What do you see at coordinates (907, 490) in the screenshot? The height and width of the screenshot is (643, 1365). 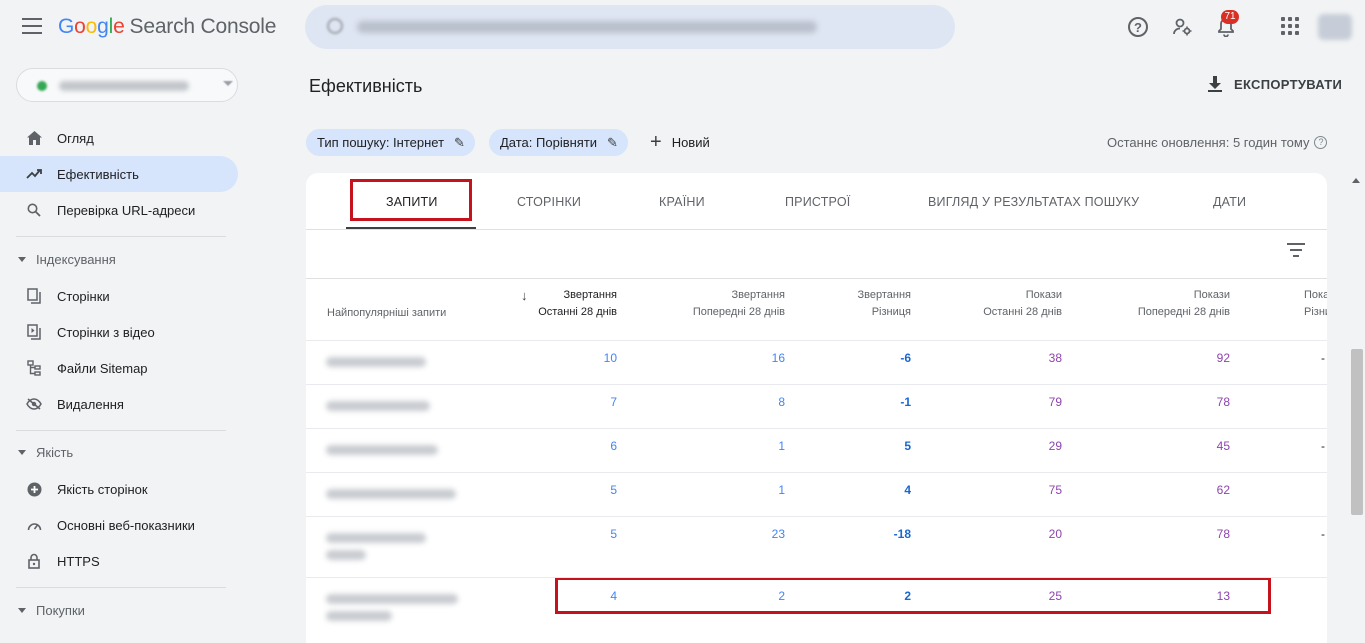 I see `cell-clicks-diff: 4` at bounding box center [907, 490].